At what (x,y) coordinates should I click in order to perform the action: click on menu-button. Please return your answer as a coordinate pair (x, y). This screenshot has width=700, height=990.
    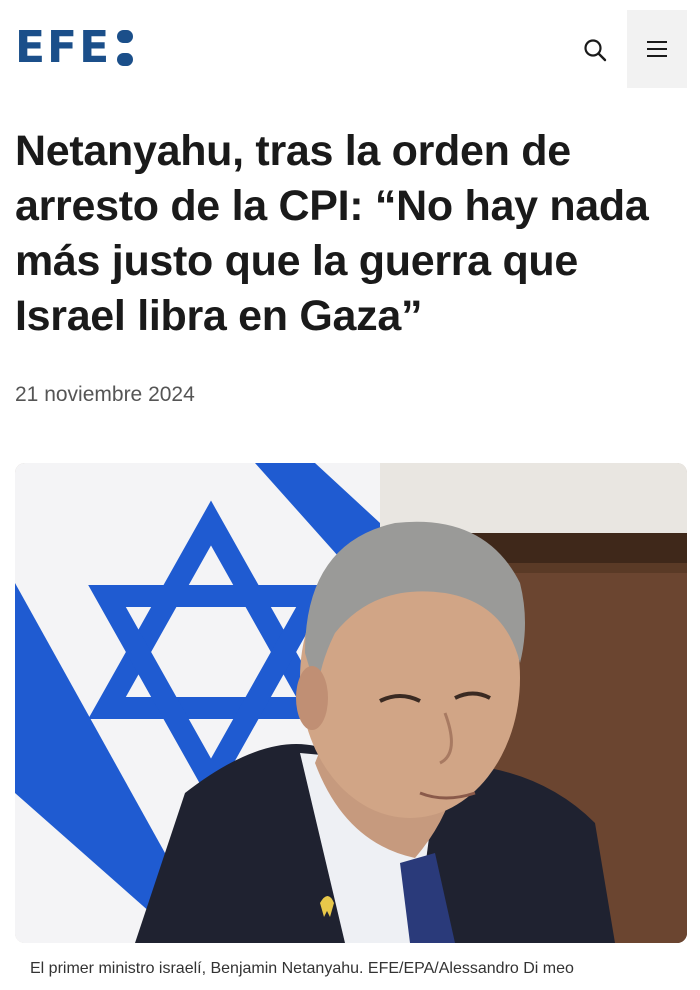
    Looking at the image, I should click on (657, 49).